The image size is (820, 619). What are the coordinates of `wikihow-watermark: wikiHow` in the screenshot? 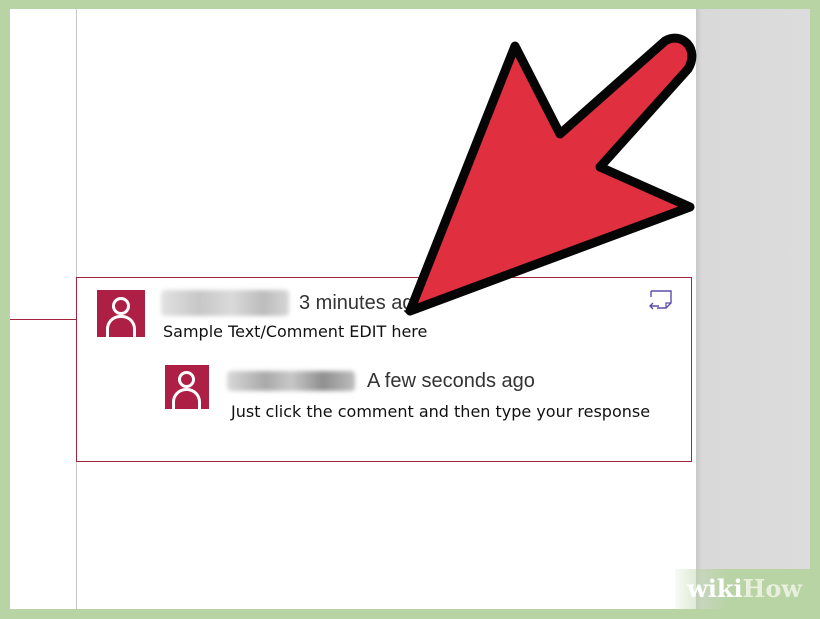 It's located at (742, 589).